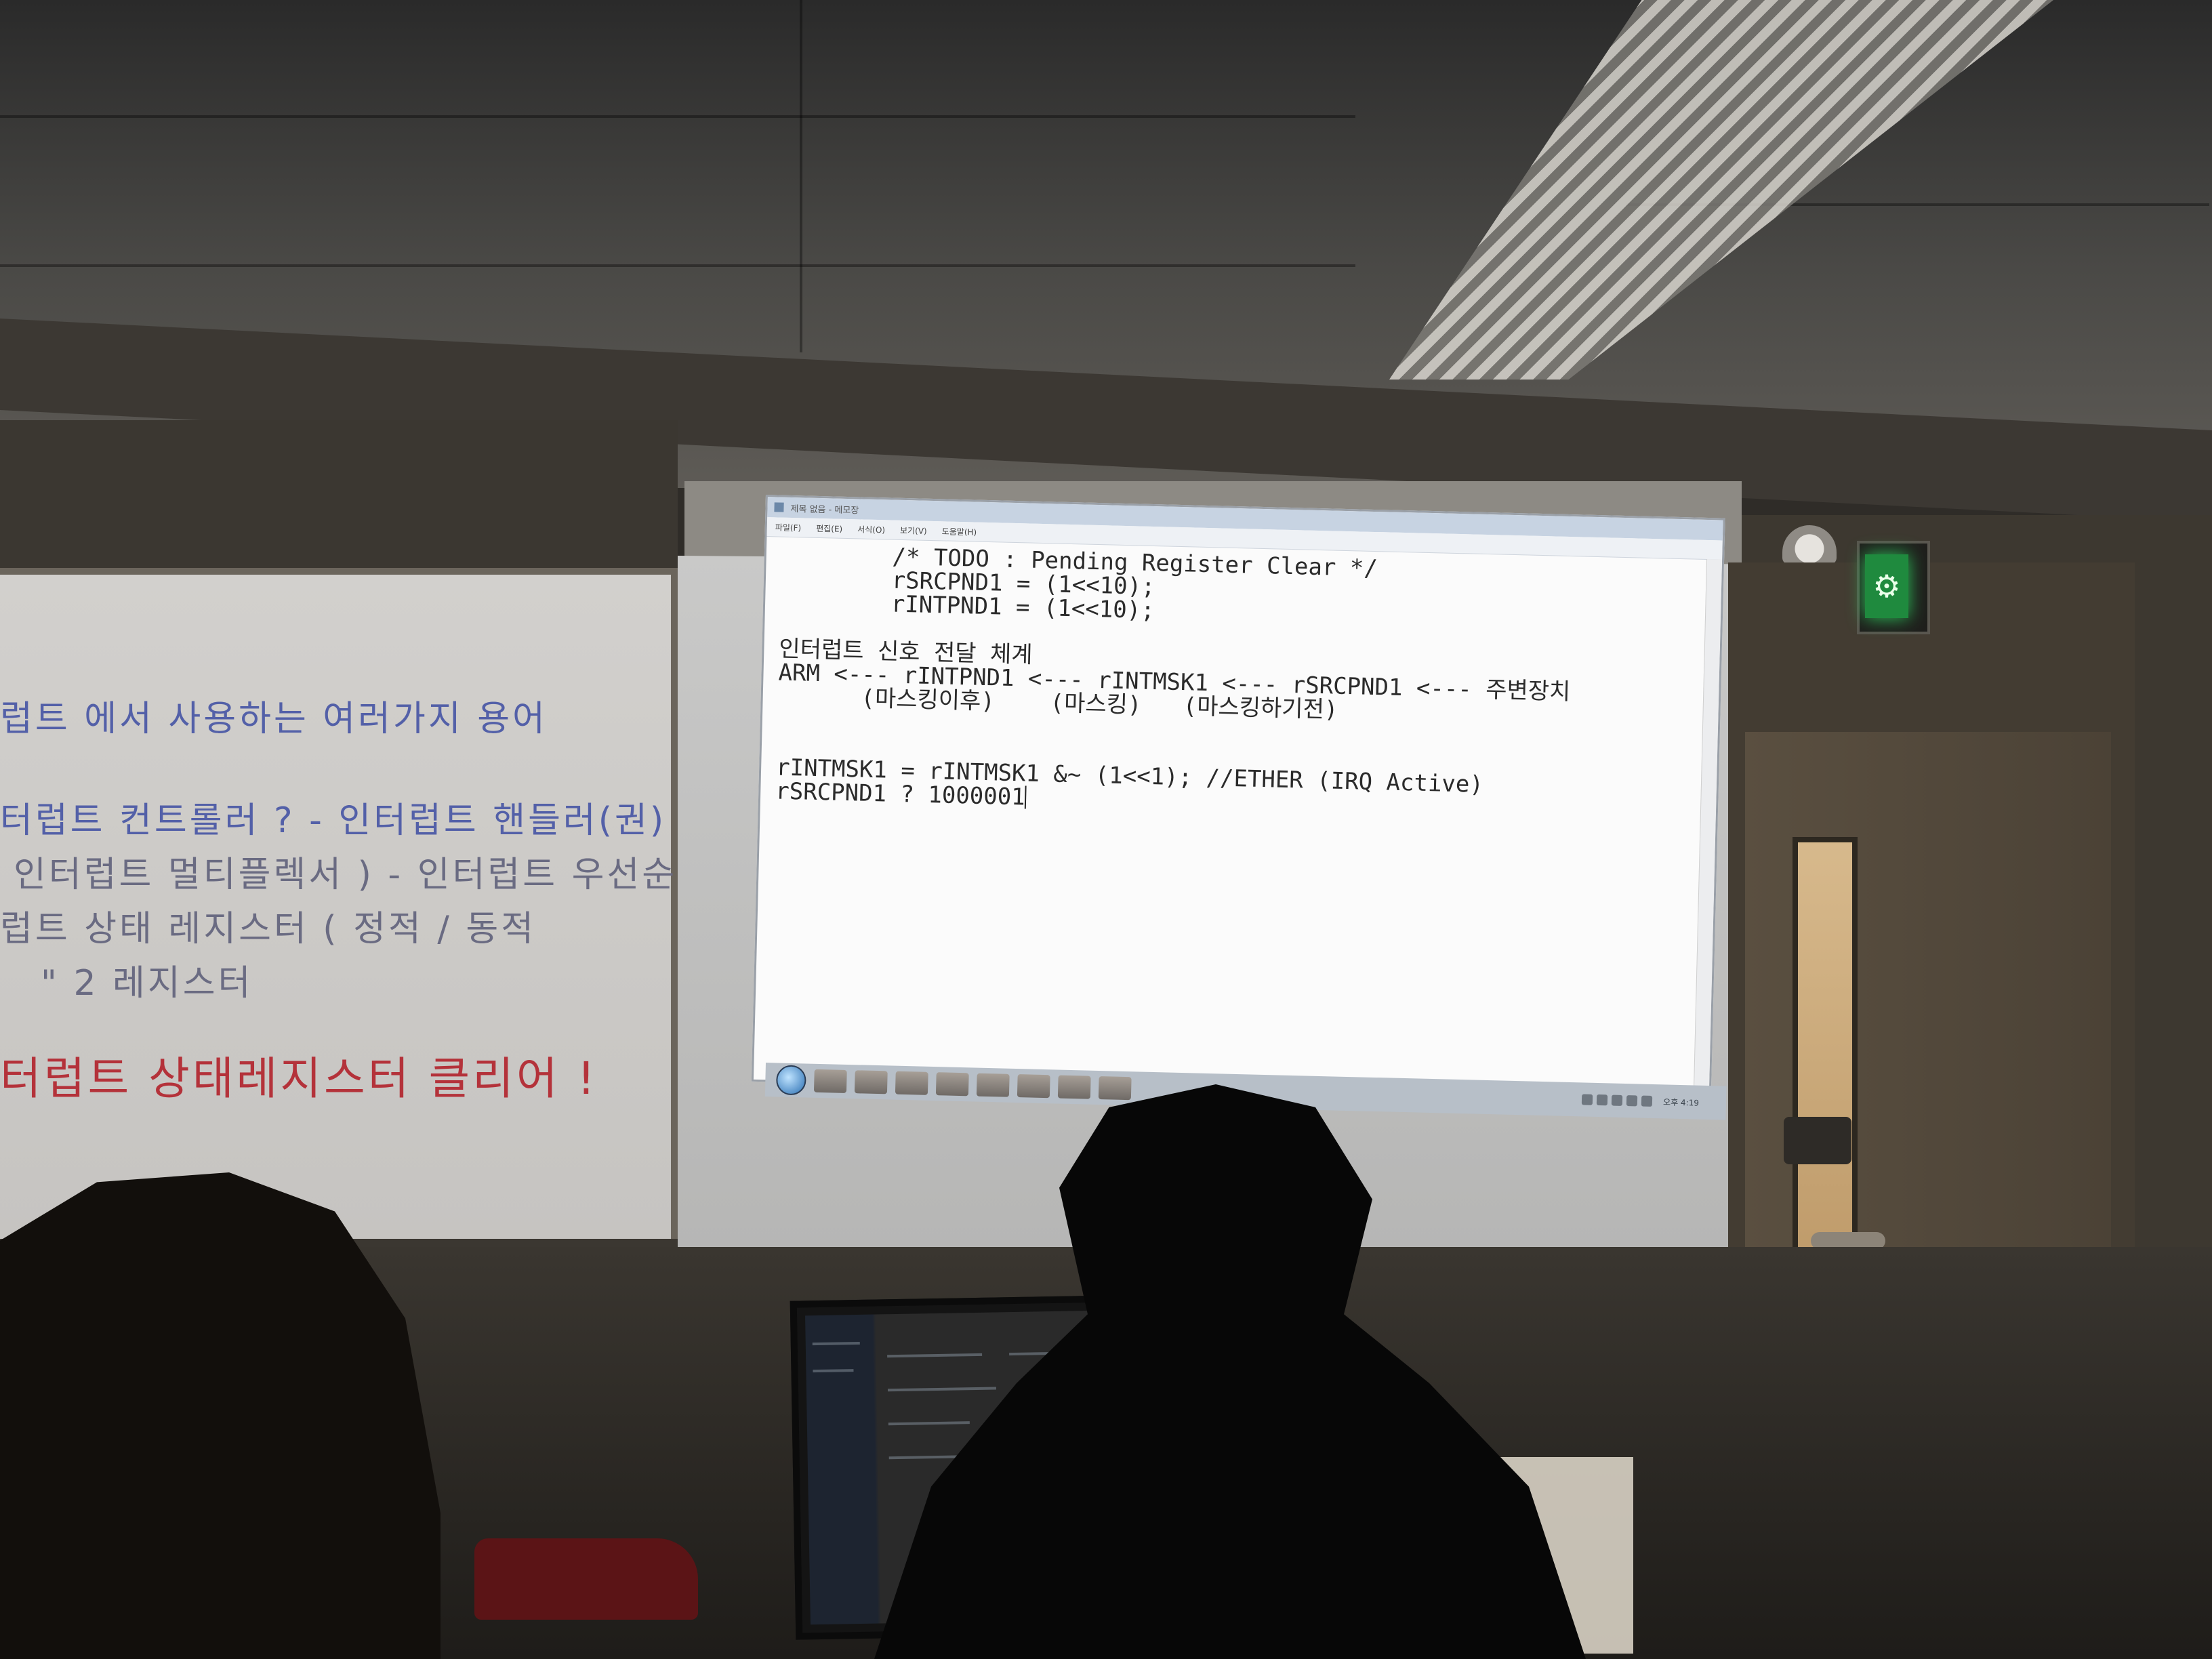 This screenshot has height=1659, width=2212. What do you see at coordinates (1654, 1101) in the screenshot?
I see `system-tray: 오후 4:19` at bounding box center [1654, 1101].